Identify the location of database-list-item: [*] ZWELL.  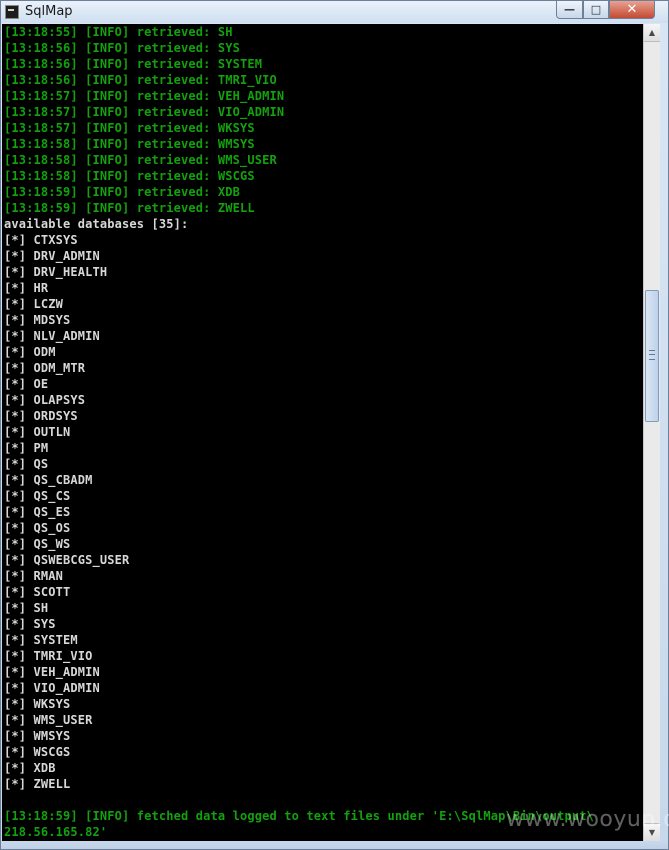
(37, 784).